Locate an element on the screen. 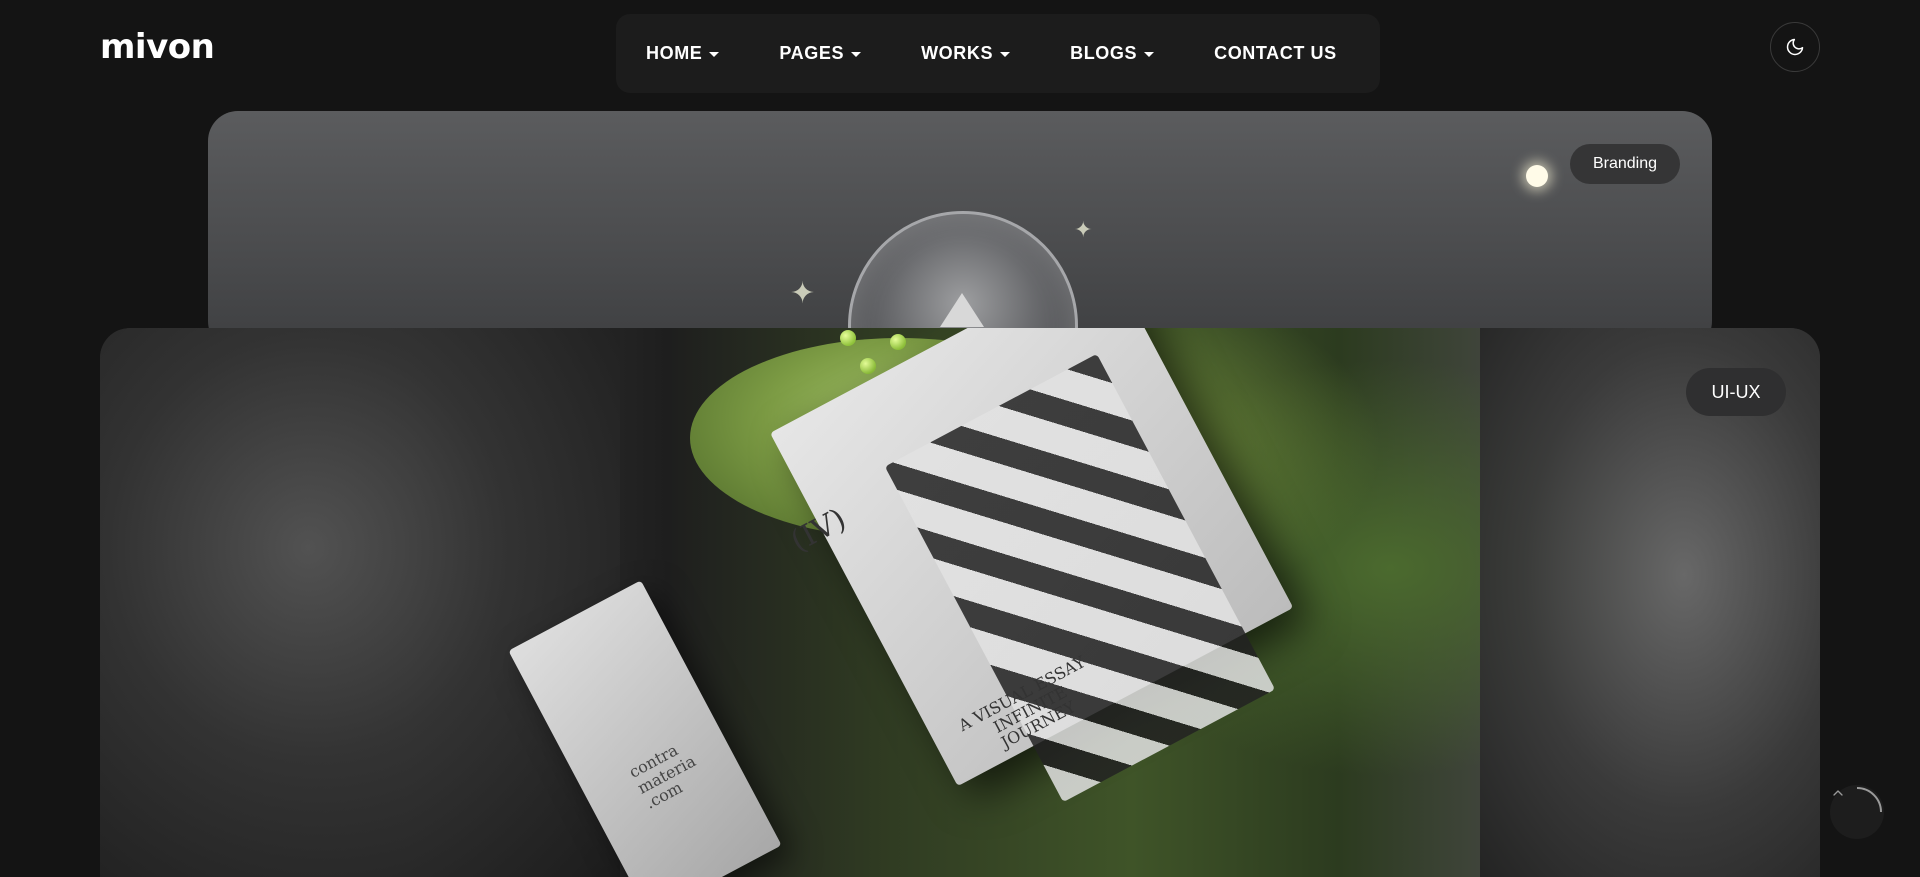 The height and width of the screenshot is (877, 1920). nav-item-home: HOME is located at coordinates (683, 53).